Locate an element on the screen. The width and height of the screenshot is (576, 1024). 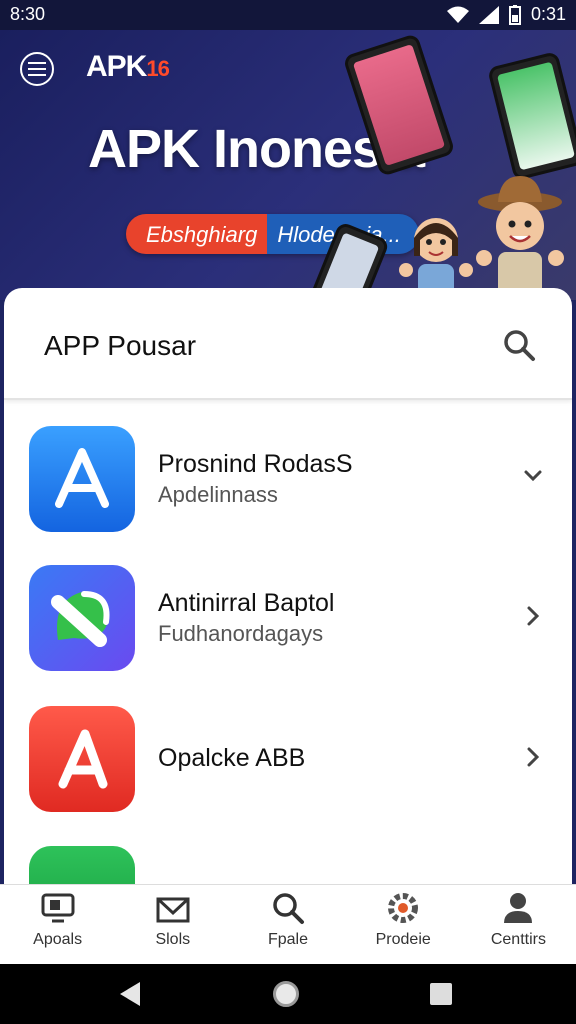
nav-label: Fpale is located at coordinates (288, 939).